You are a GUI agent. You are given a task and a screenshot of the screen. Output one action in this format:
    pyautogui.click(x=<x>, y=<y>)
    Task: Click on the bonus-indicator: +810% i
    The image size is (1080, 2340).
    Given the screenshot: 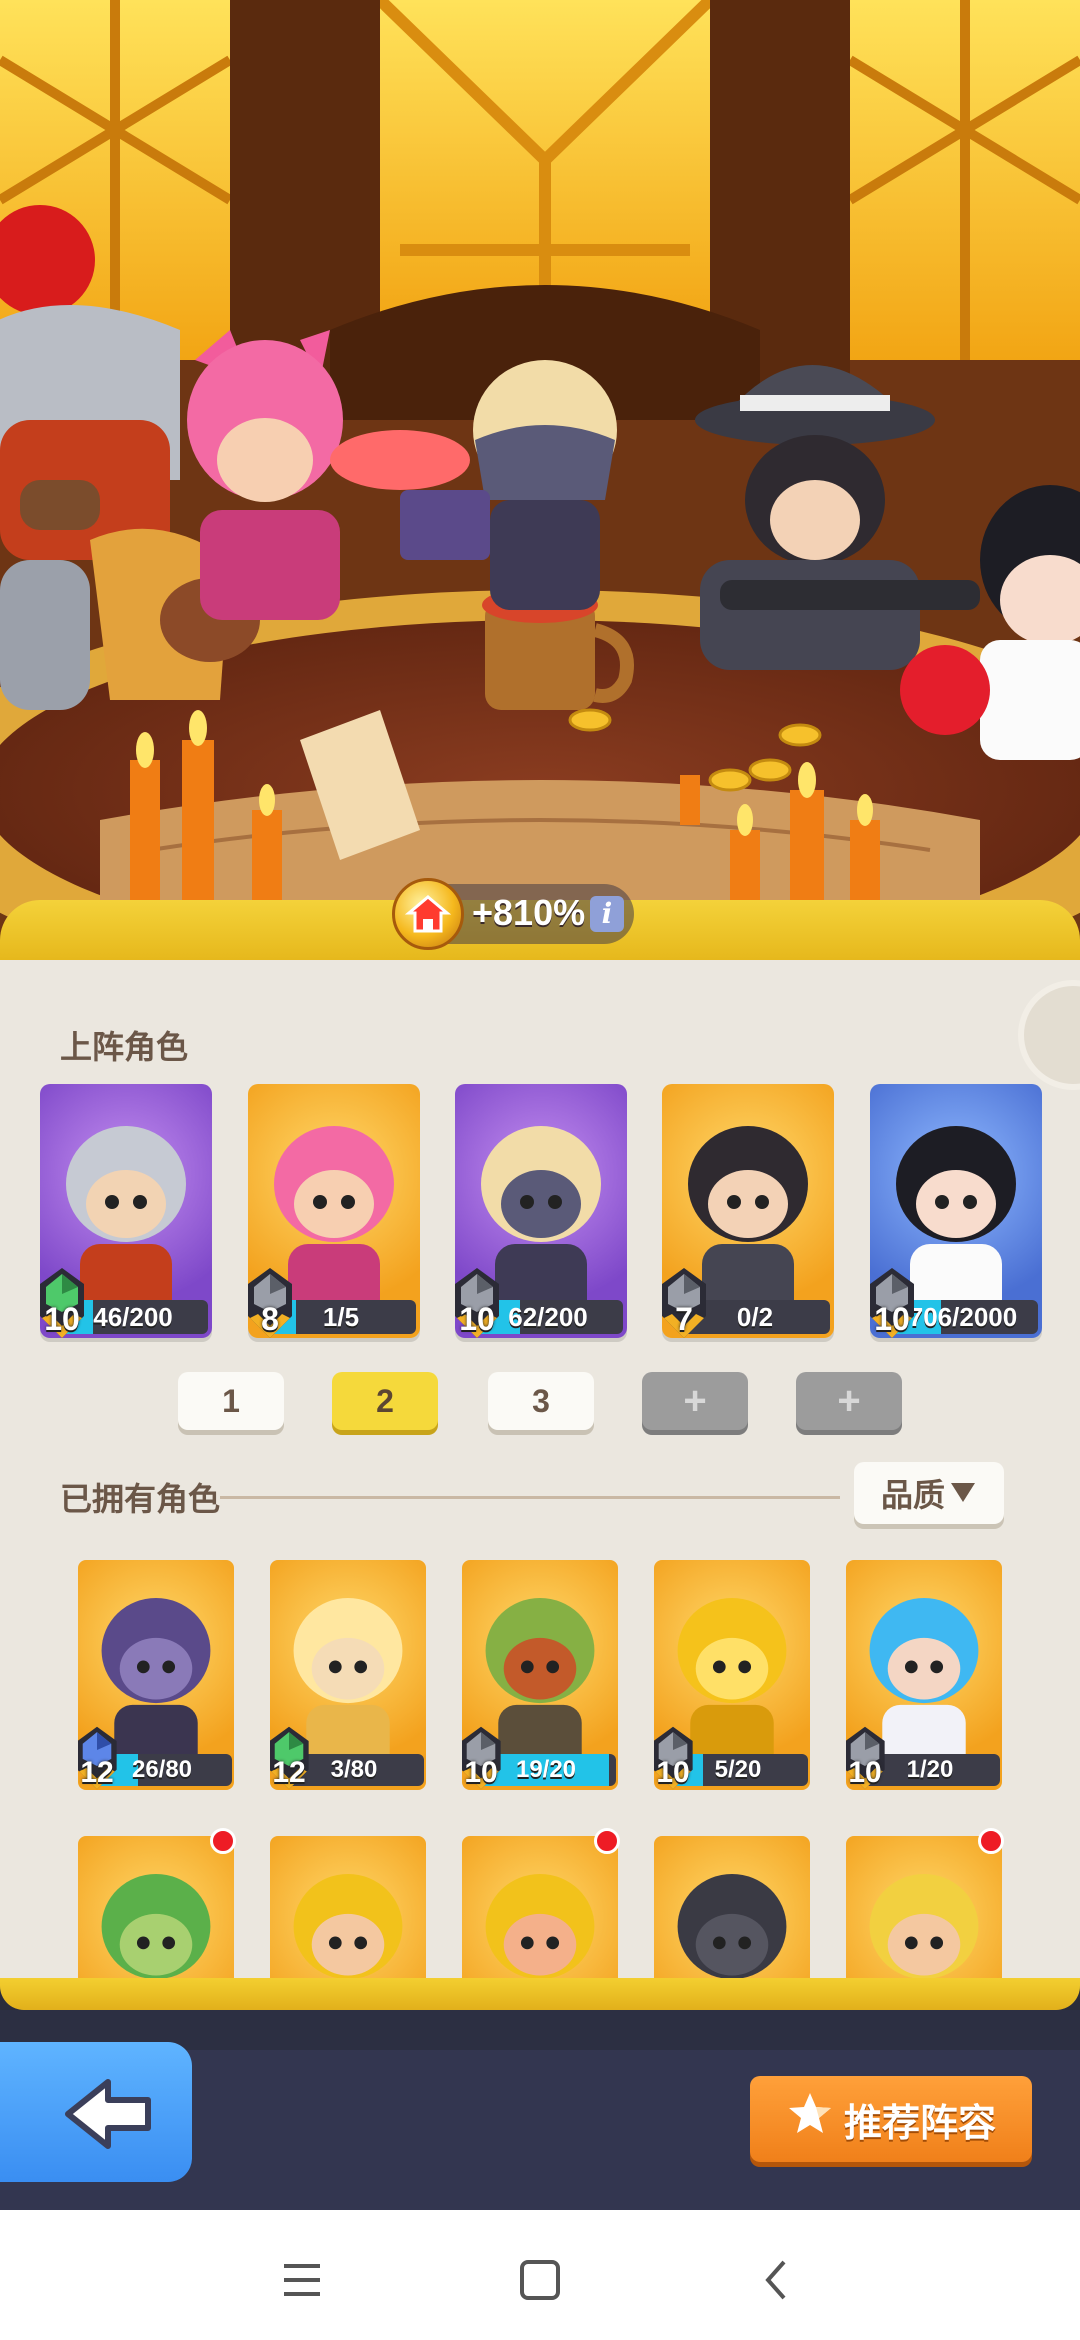 What is the action you would take?
    pyautogui.click(x=513, y=914)
    